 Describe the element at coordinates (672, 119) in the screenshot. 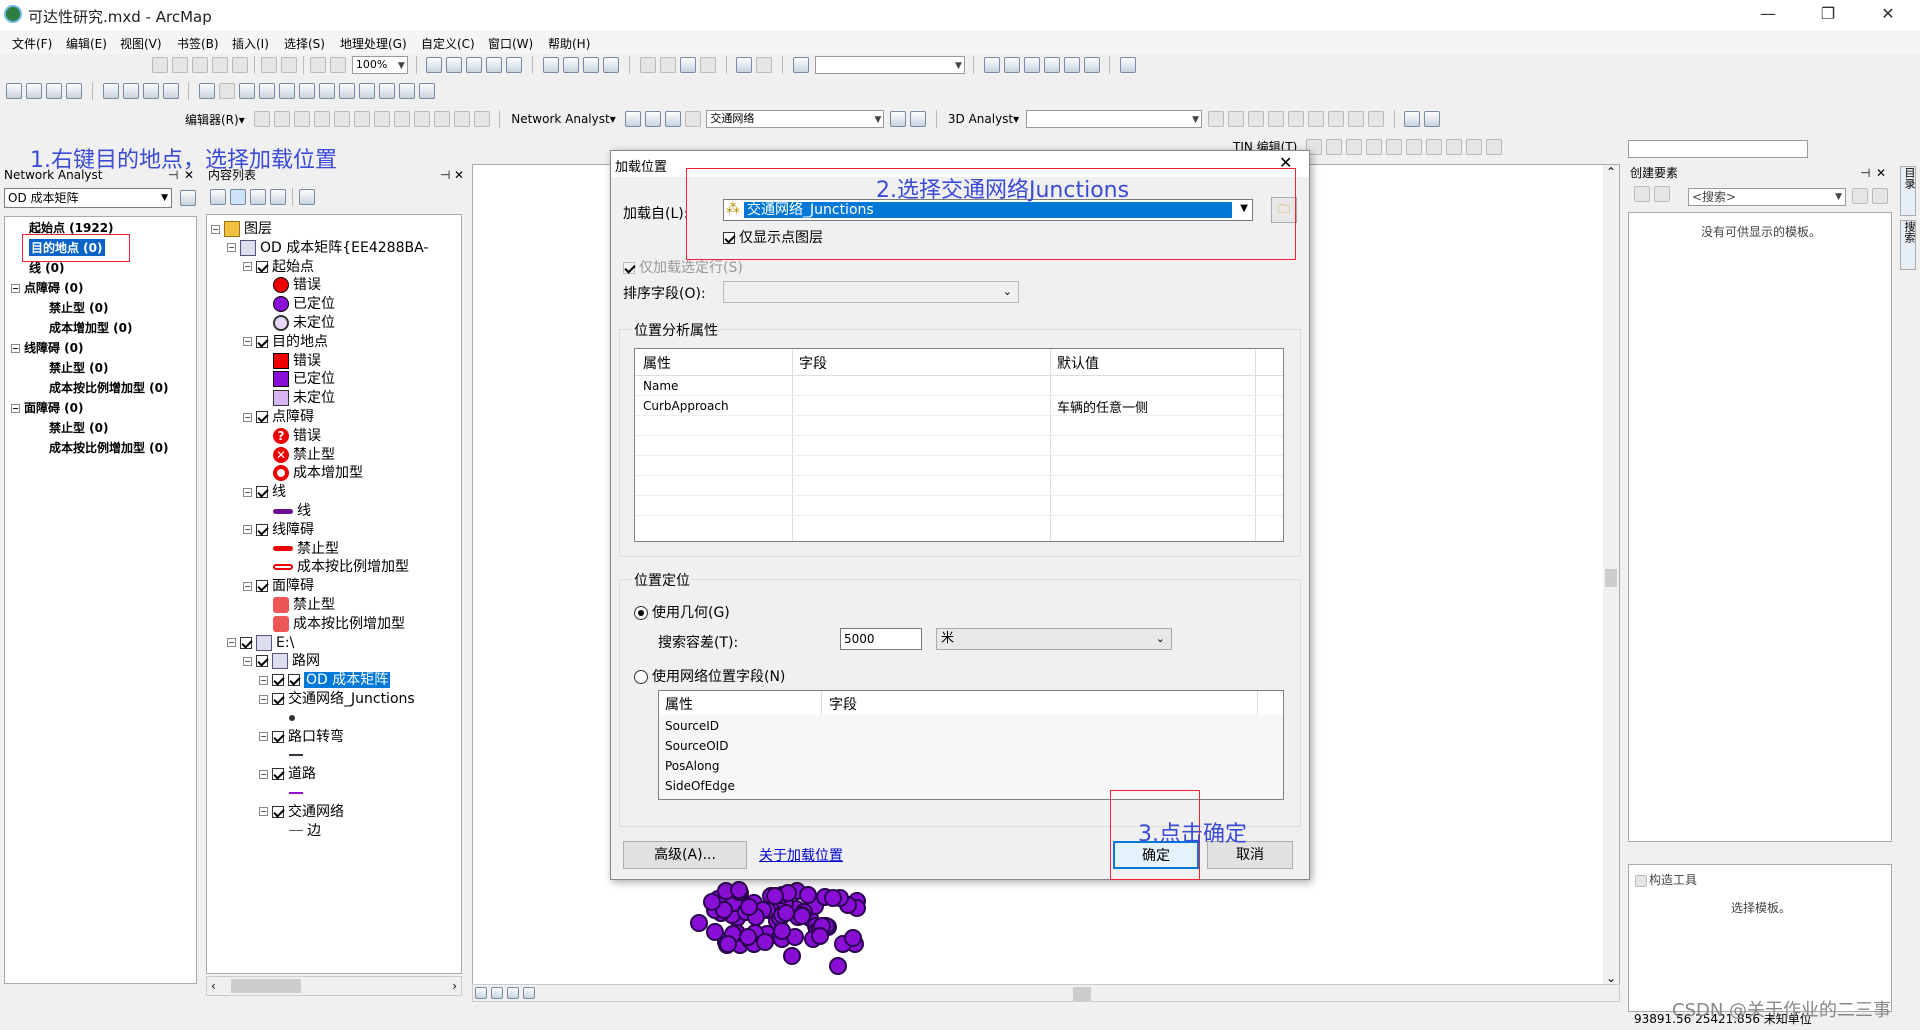

I see `select-move-location-icon` at that location.